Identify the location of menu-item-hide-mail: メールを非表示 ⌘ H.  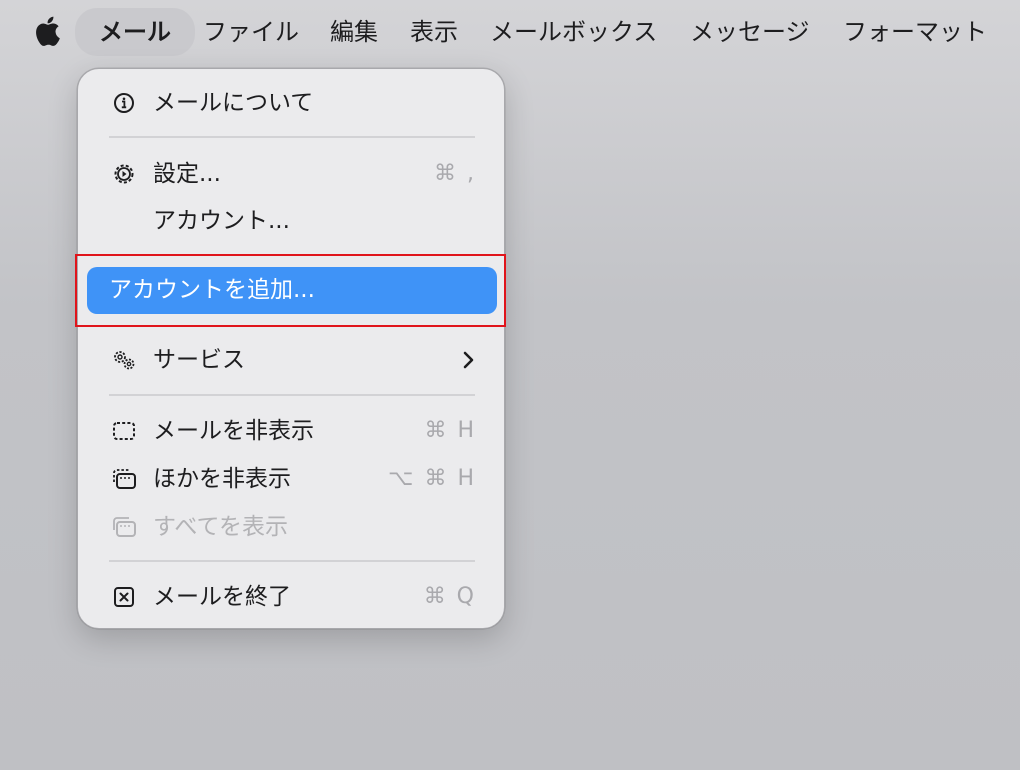
(292, 431).